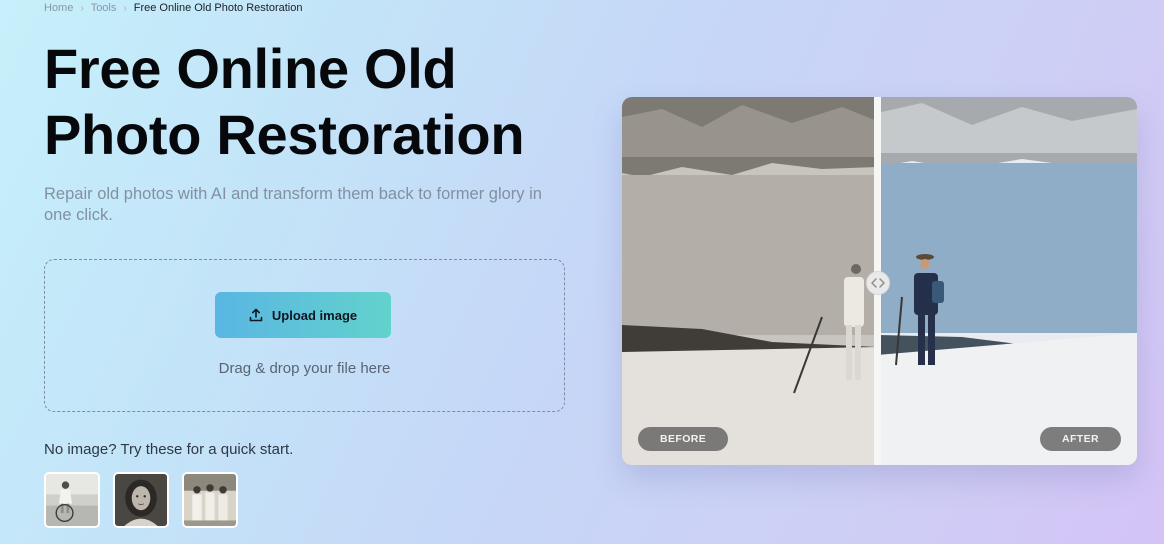 The width and height of the screenshot is (1164, 544). Describe the element at coordinates (169, 449) in the screenshot. I see `sample-images-label: No image? Try these for a quick start.` at that location.